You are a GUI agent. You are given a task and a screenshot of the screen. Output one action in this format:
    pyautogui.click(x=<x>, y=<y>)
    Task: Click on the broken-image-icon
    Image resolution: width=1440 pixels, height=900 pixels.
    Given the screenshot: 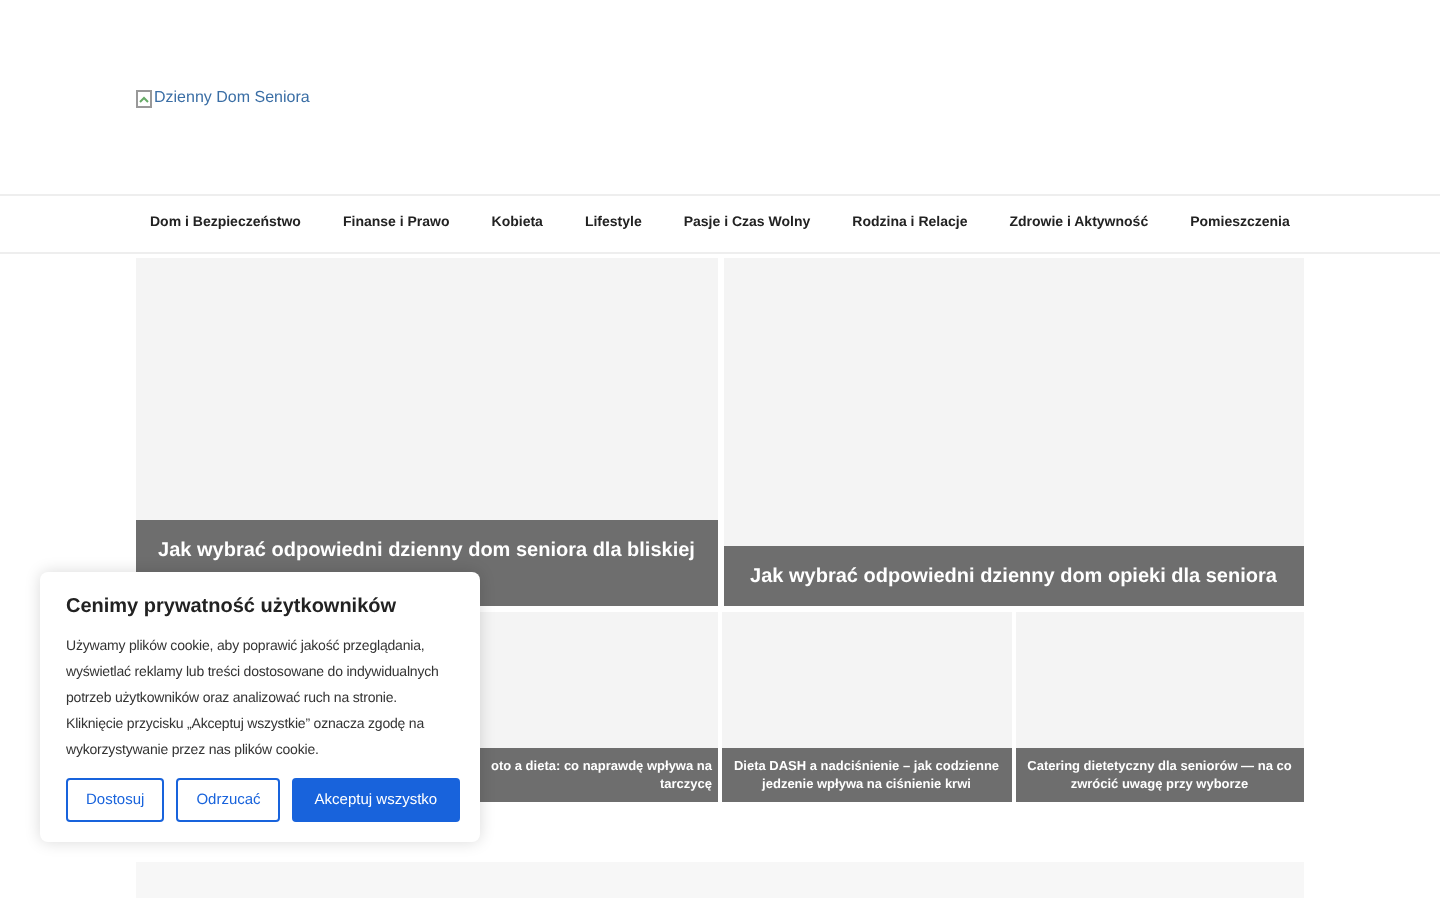 What is the action you would take?
    pyautogui.click(x=144, y=98)
    